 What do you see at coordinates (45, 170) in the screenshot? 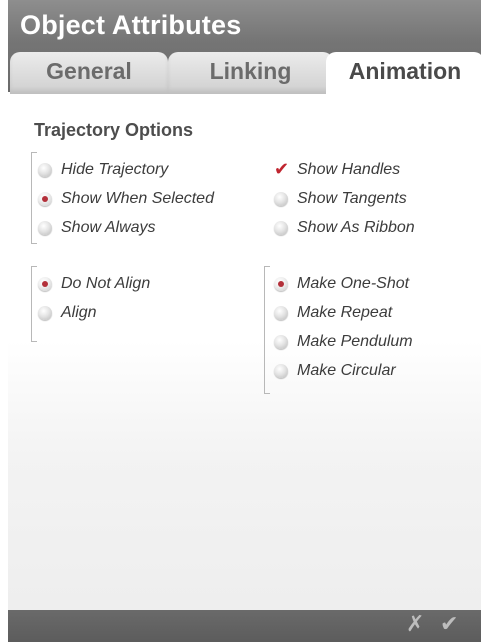
I see `hide-trajectory-radio` at bounding box center [45, 170].